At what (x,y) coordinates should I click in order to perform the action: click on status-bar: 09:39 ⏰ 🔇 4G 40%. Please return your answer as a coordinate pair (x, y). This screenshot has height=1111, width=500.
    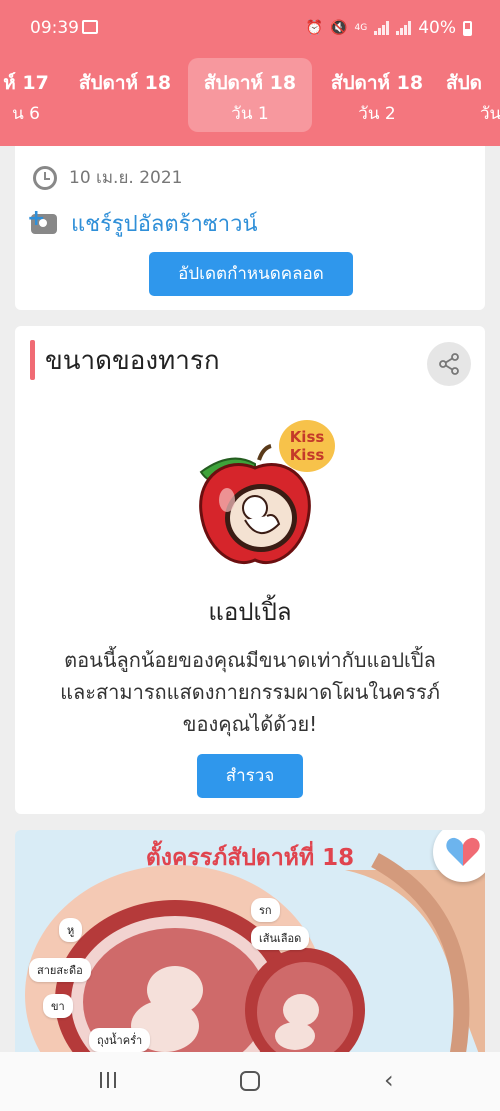
    Looking at the image, I should click on (250, 29).